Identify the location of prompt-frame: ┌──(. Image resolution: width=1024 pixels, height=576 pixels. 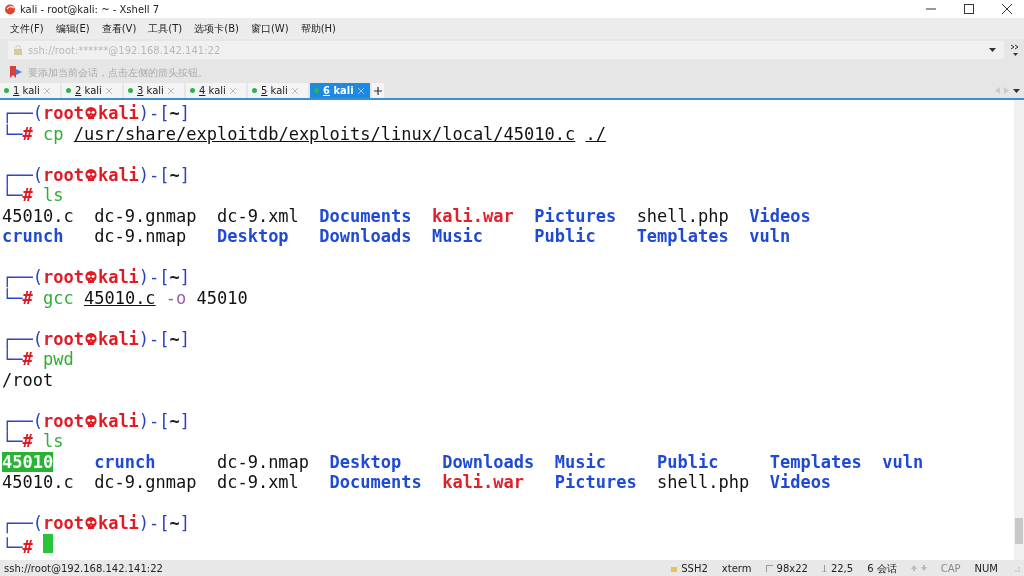
(22, 174).